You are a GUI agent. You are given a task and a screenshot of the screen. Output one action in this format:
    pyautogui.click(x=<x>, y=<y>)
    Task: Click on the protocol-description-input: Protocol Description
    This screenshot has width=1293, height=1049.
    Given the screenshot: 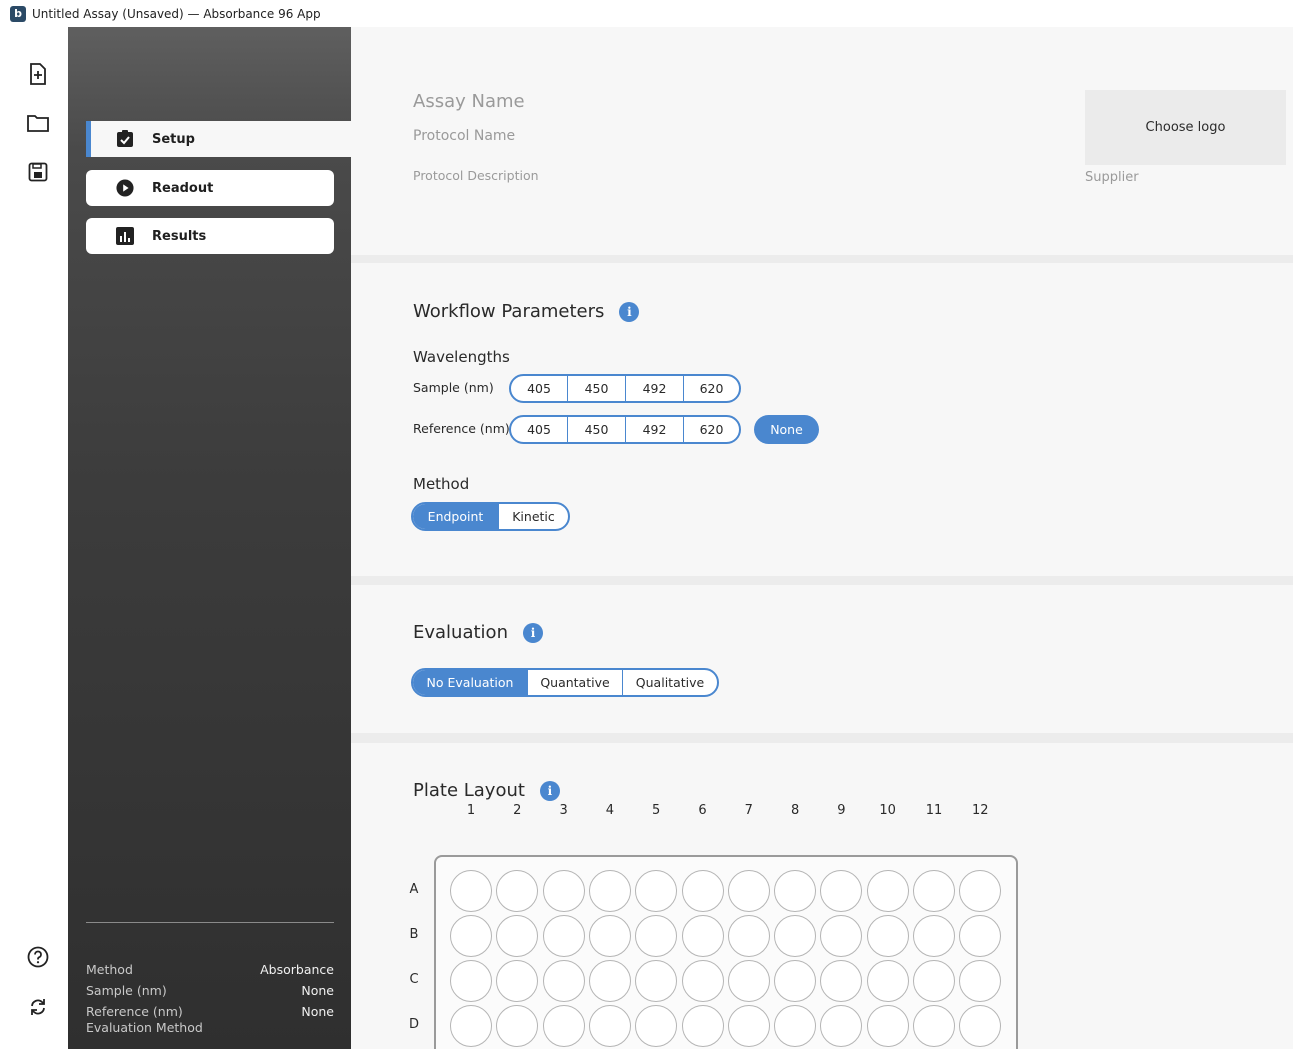 What is the action you would take?
    pyautogui.click(x=476, y=175)
    